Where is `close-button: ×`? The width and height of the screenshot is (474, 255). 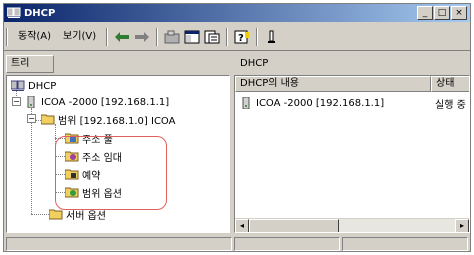 close-button: × is located at coordinates (459, 13).